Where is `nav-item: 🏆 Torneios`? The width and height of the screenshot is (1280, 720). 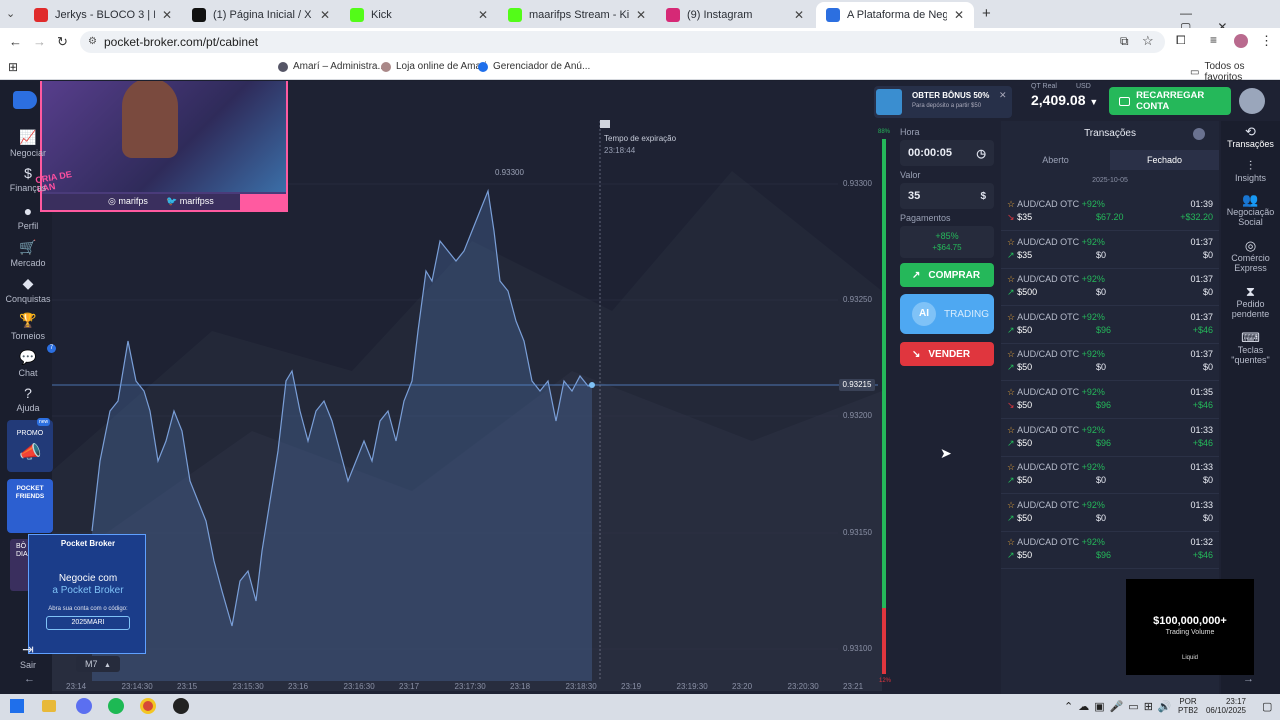
nav-item: 🏆 Torneios is located at coordinates (28, 326).